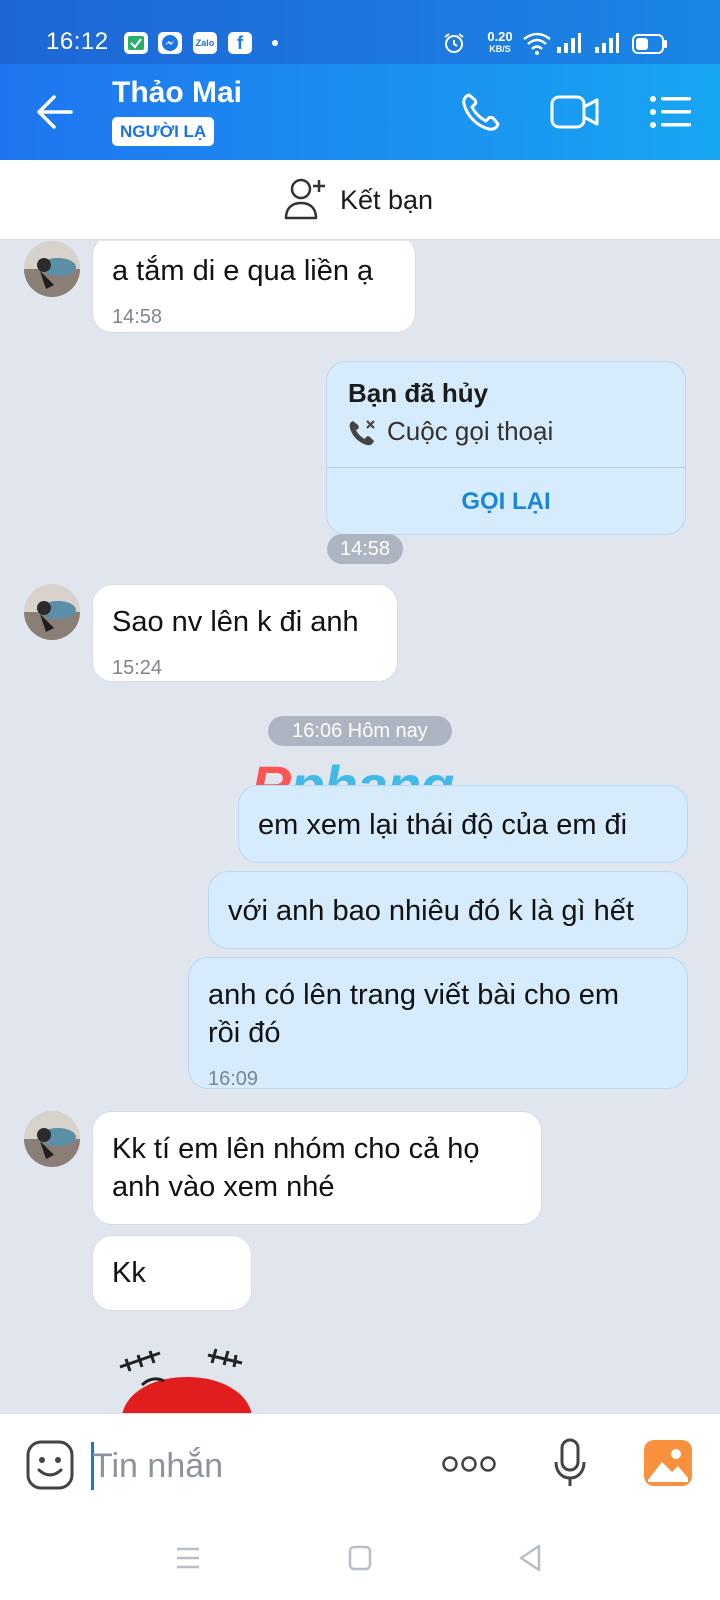  What do you see at coordinates (137, 317) in the screenshot?
I see `message-time: 14:58` at bounding box center [137, 317].